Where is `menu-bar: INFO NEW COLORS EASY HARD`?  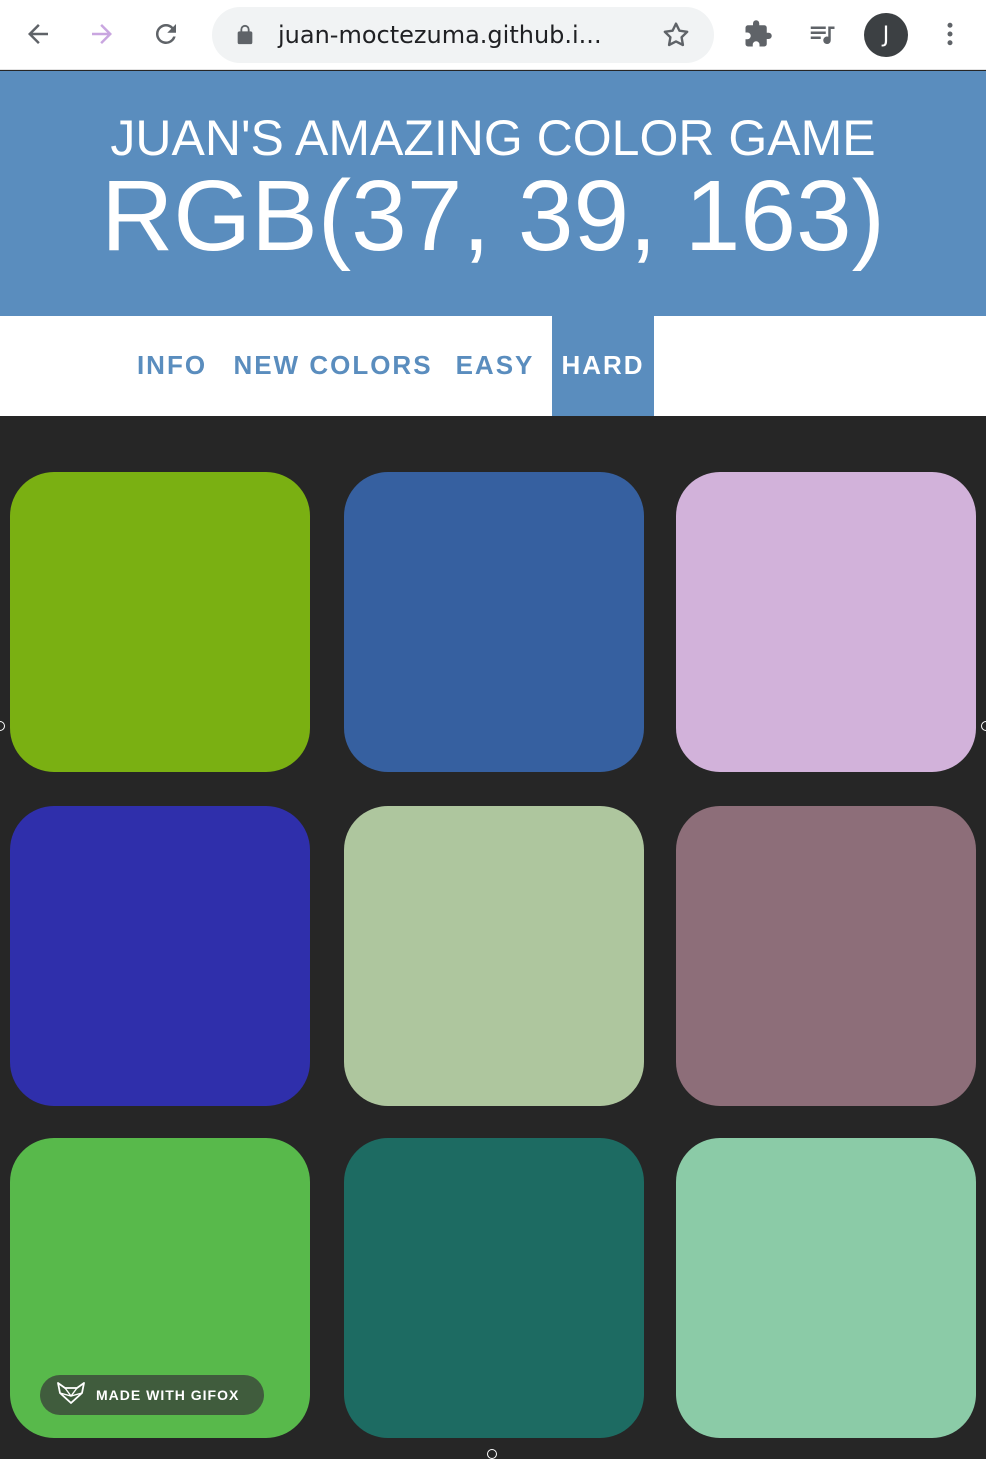
menu-bar: INFO NEW COLORS EASY HARD is located at coordinates (493, 366).